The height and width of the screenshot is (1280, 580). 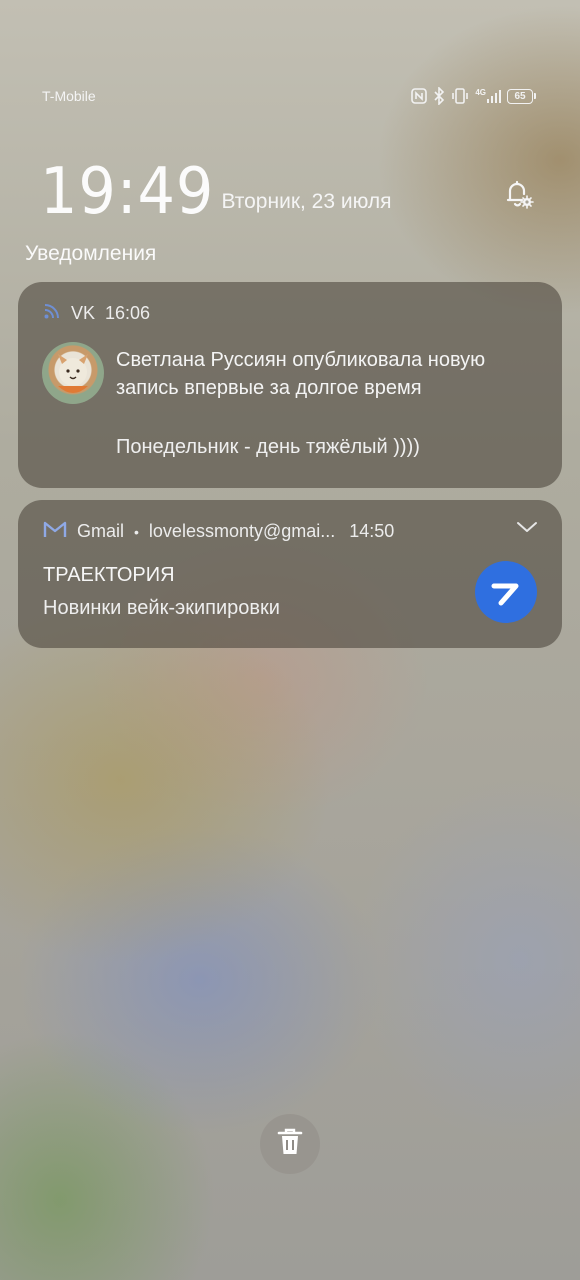 I want to click on network-type-label: 4G, so click(x=480, y=92).